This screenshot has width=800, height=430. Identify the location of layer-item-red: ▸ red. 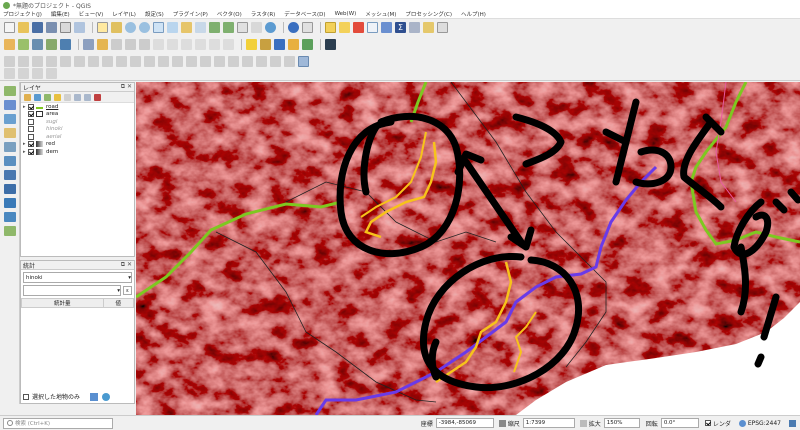
(77, 145).